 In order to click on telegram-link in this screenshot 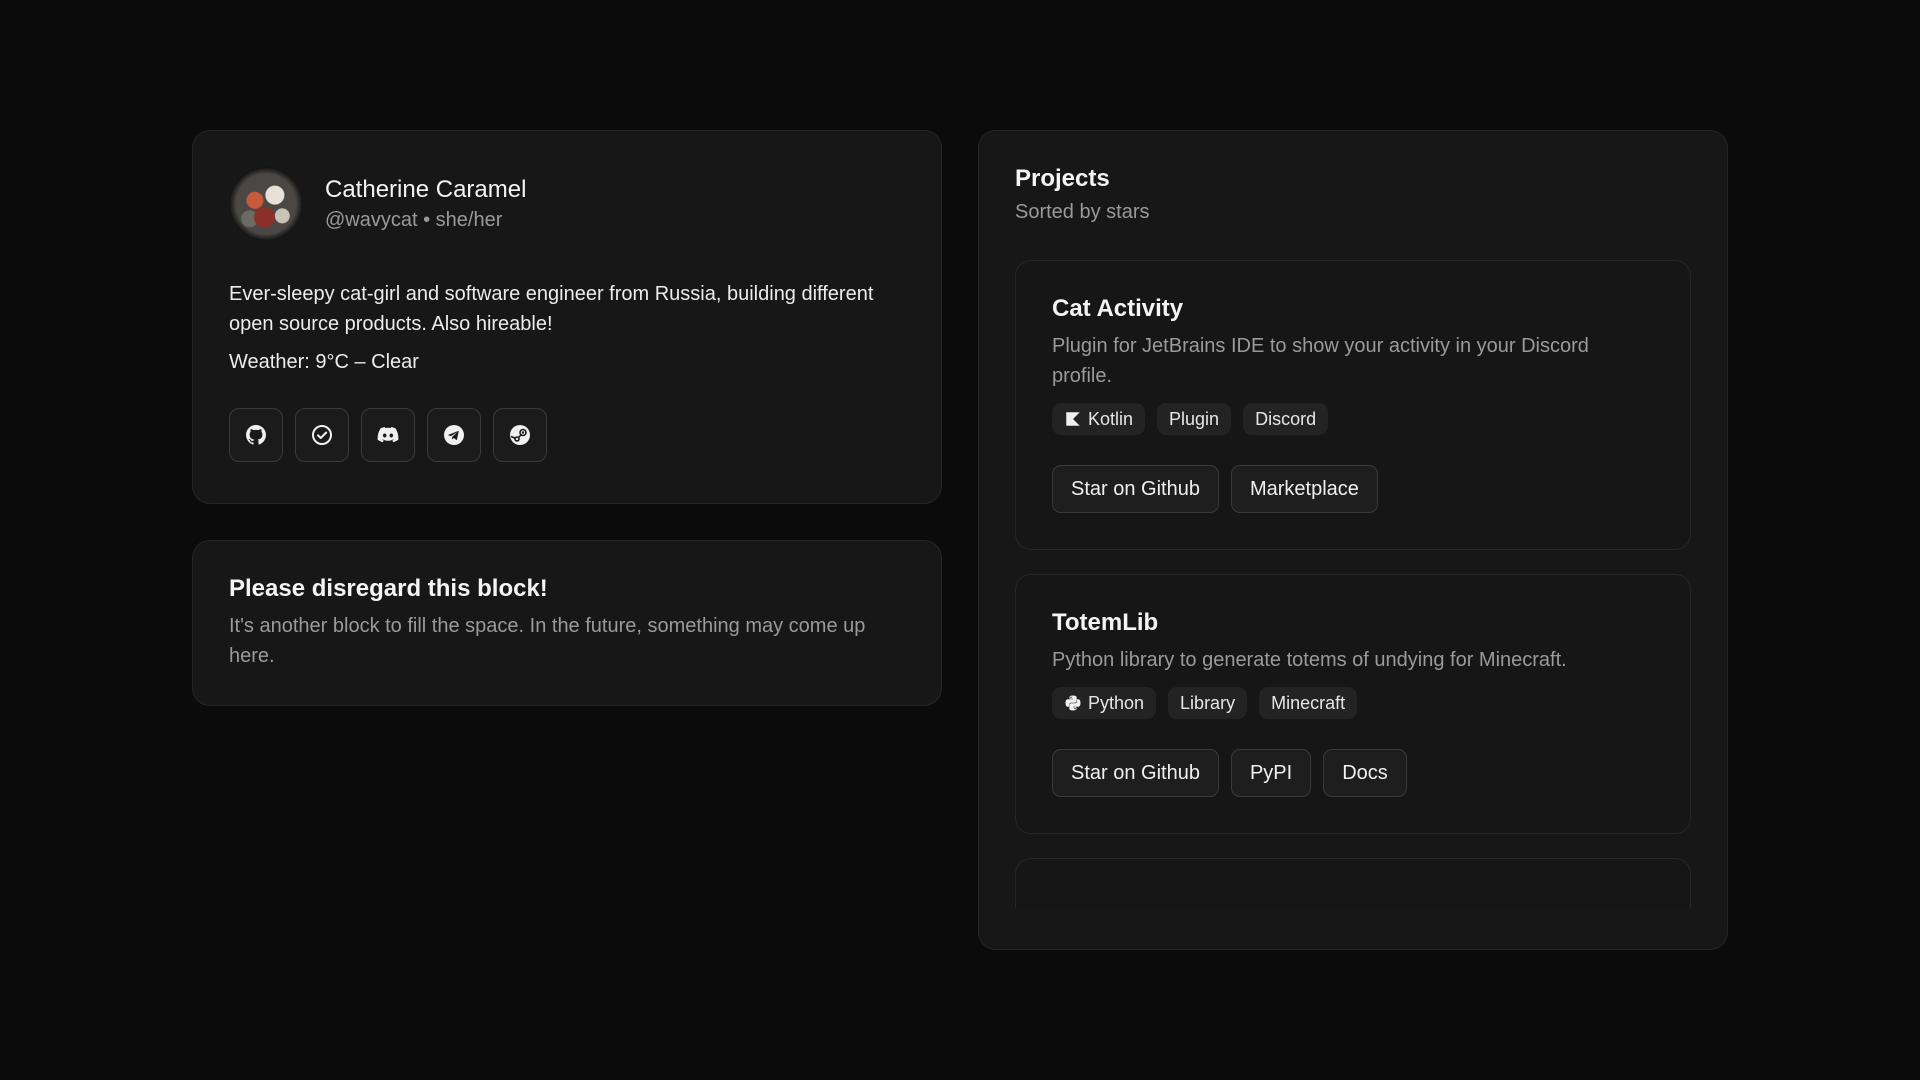, I will do `click(454, 435)`.